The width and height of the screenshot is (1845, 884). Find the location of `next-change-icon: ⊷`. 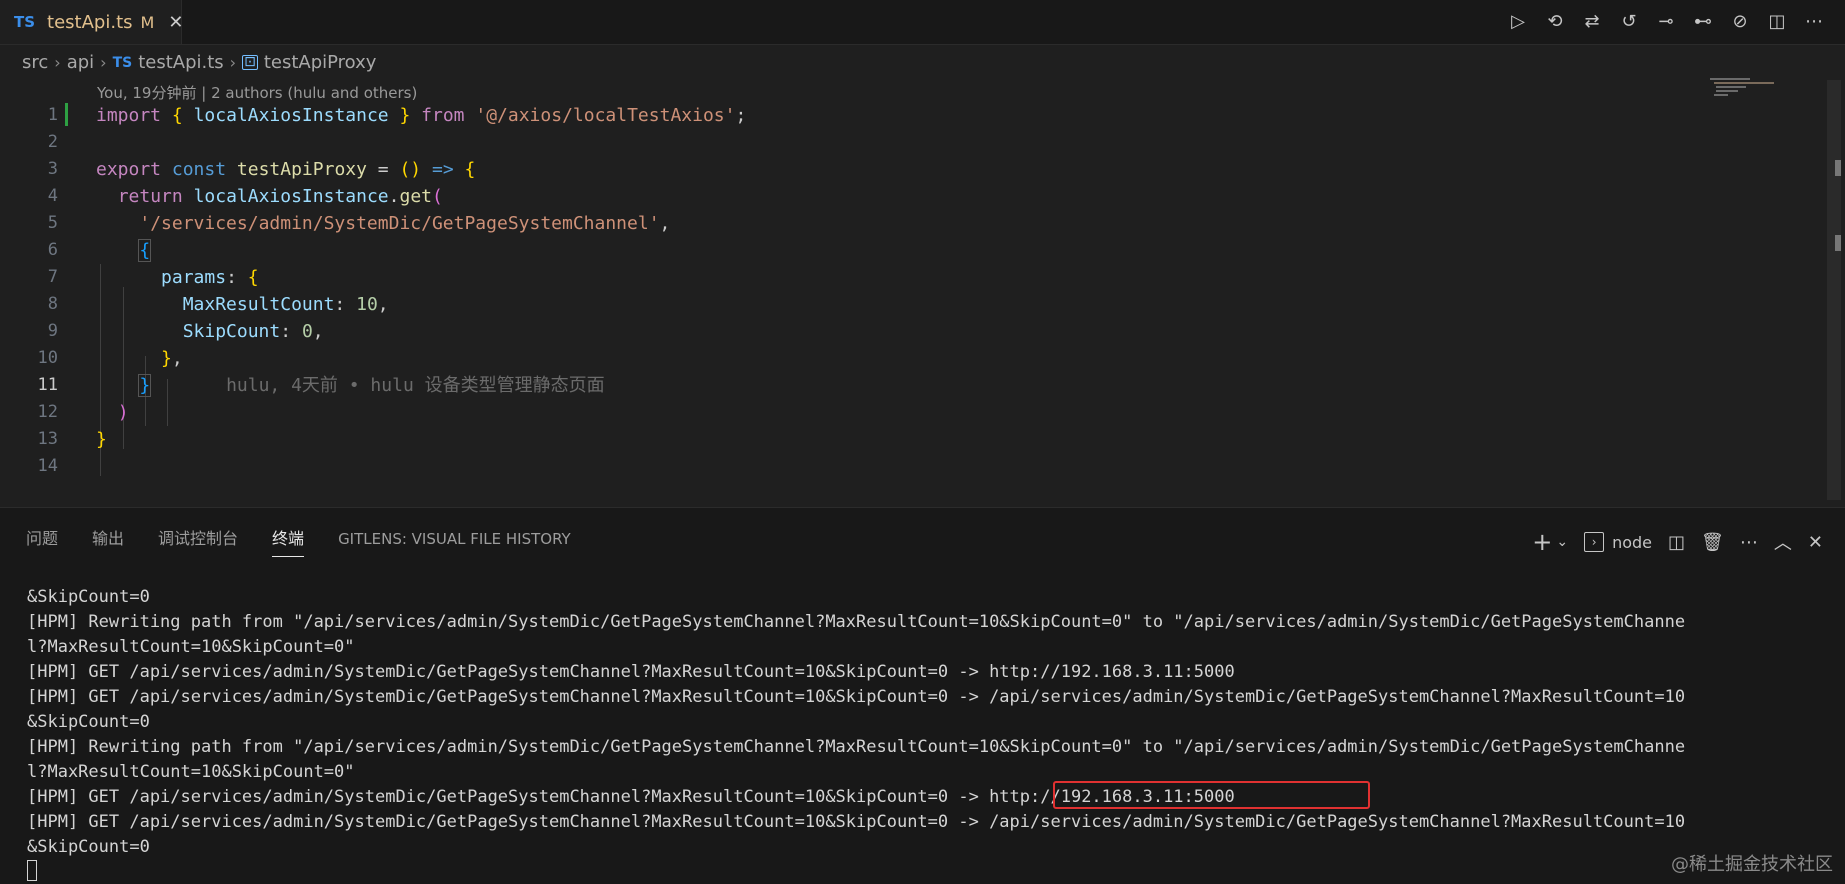

next-change-icon: ⊷ is located at coordinates (1703, 21).